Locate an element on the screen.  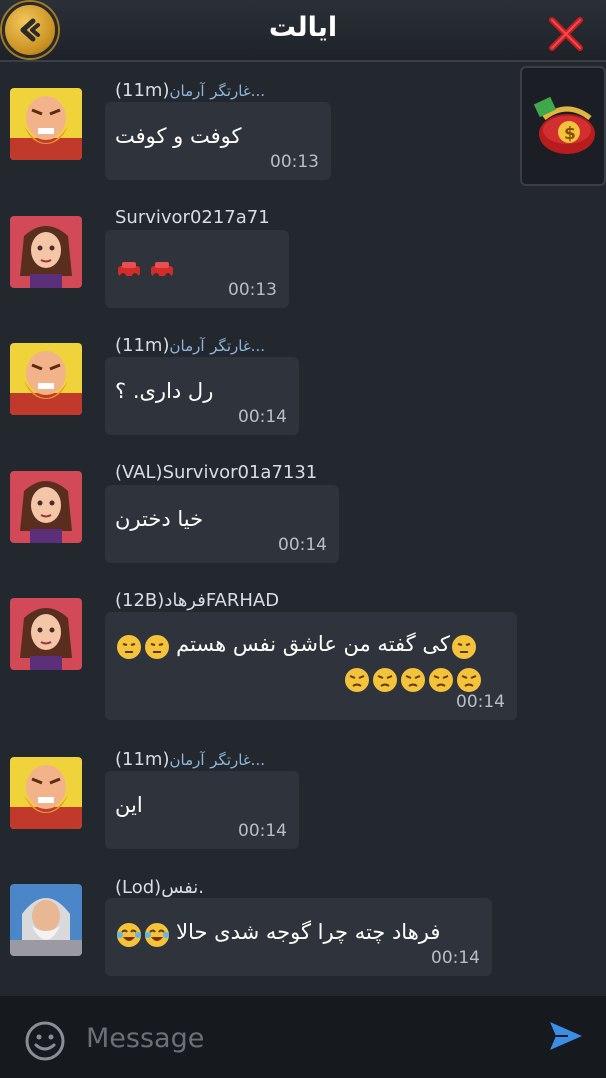
sender-name: (Lod)نفس. is located at coordinates (160, 887).